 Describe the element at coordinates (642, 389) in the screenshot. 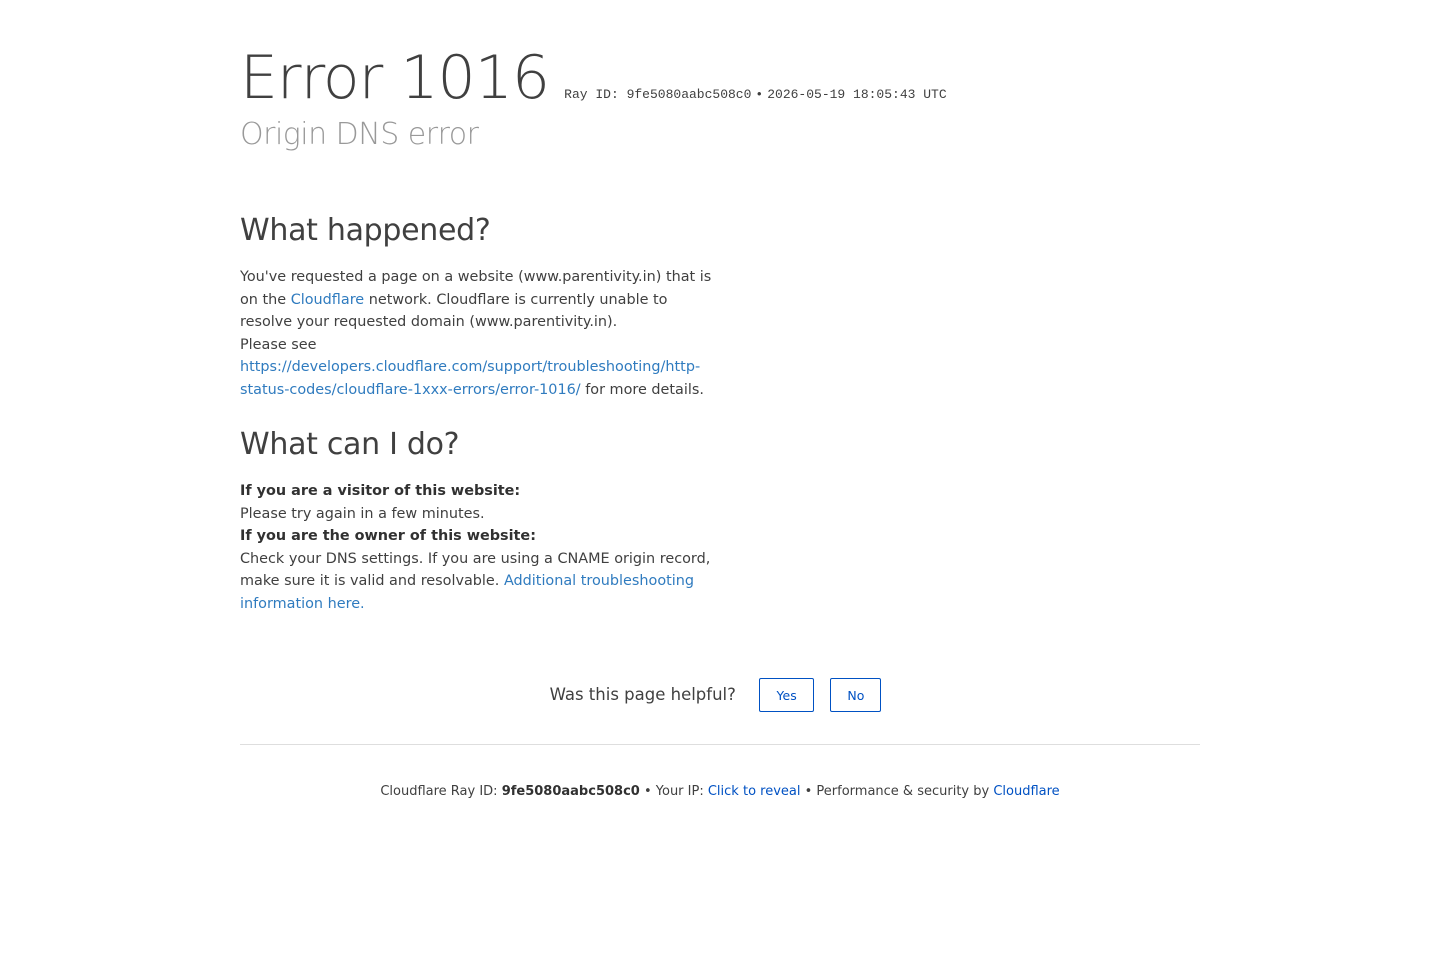

I see `more-details-text: for more details.` at that location.